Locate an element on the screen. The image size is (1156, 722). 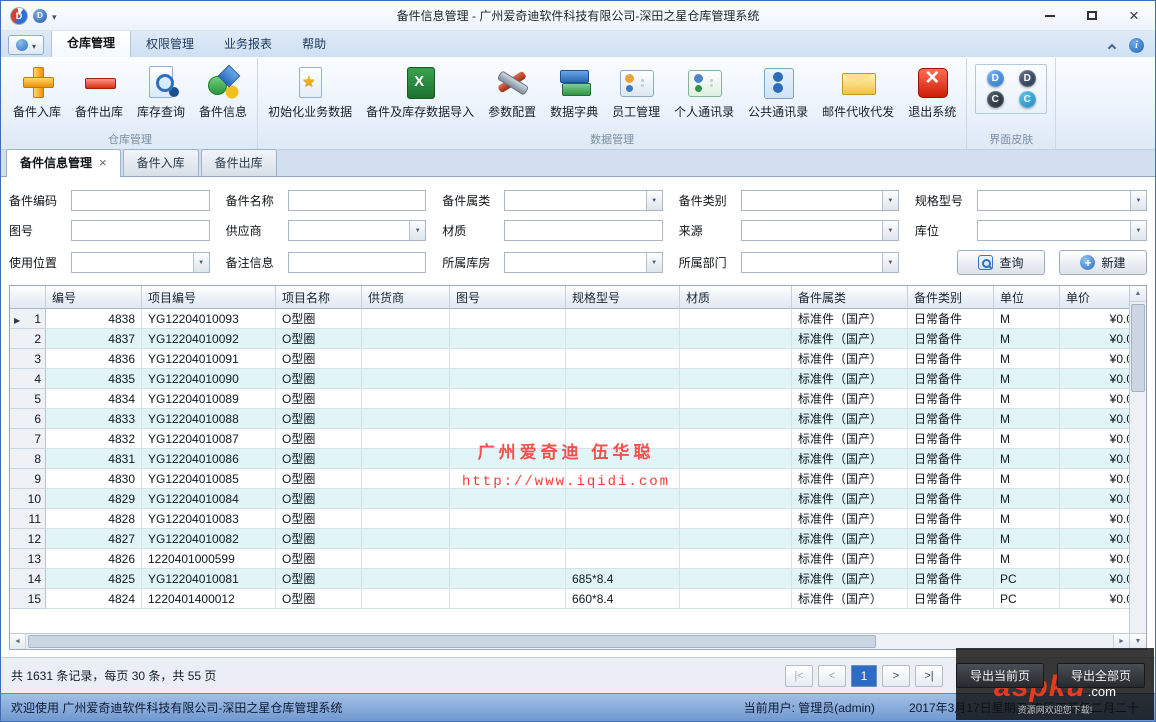
horizontal-scroll-track is located at coordinates (569, 641).